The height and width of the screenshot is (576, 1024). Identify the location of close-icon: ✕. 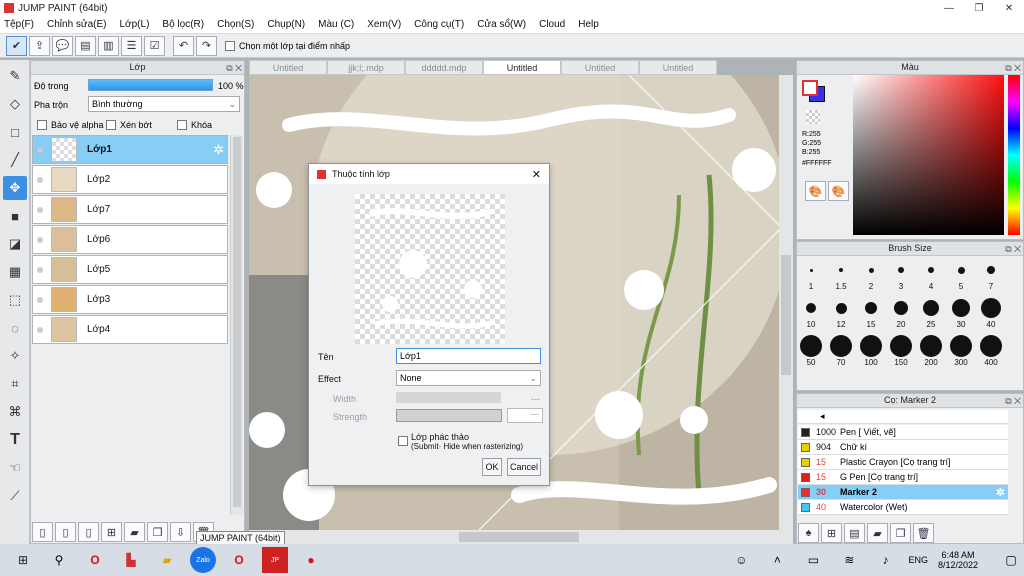
(536, 174).